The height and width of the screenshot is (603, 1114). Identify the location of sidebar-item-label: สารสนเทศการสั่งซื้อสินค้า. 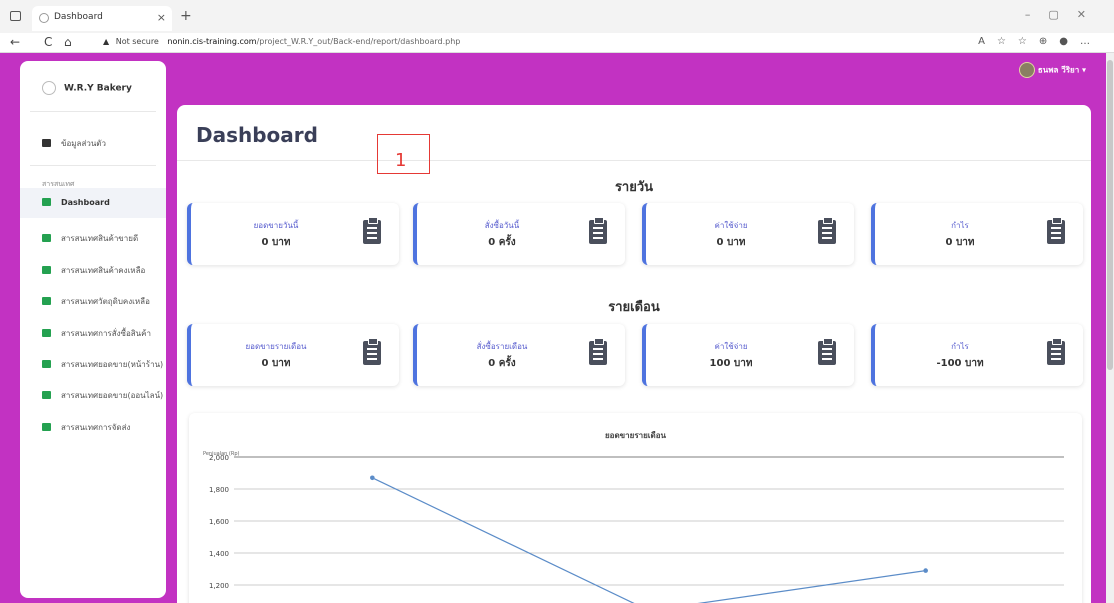
(106, 333).